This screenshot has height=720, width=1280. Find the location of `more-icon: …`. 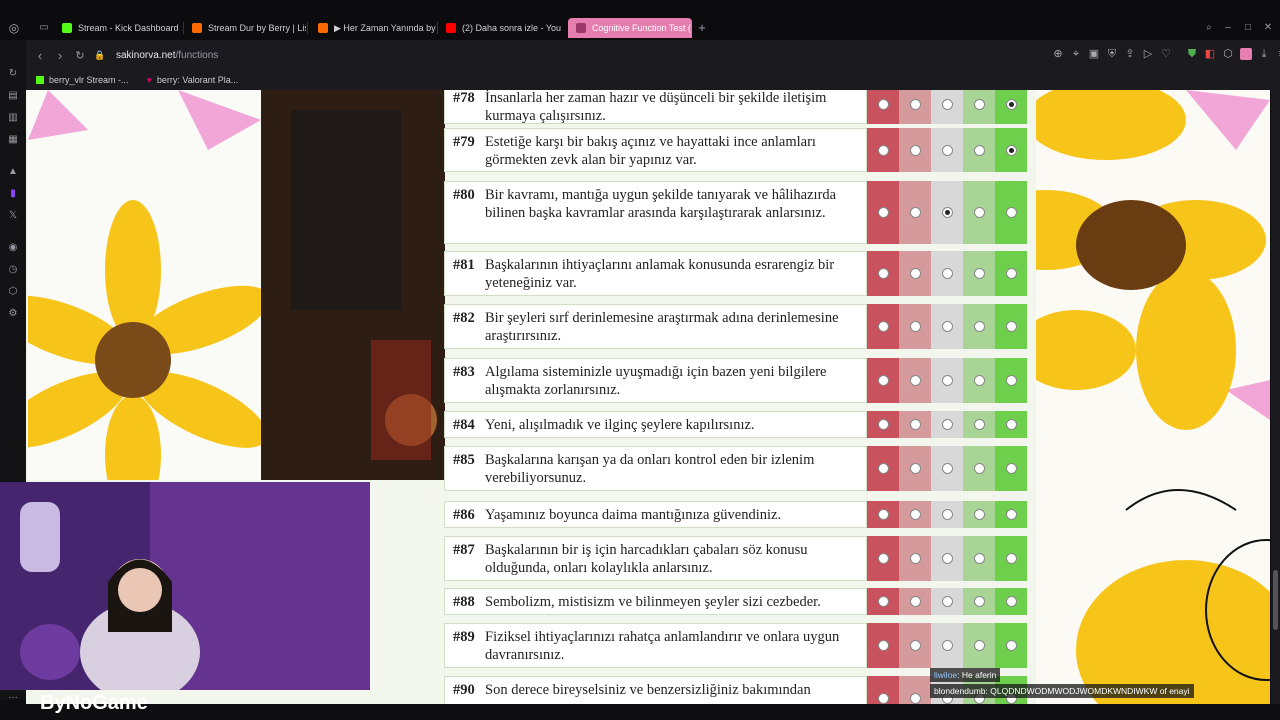

more-icon: … is located at coordinates (13, 696).